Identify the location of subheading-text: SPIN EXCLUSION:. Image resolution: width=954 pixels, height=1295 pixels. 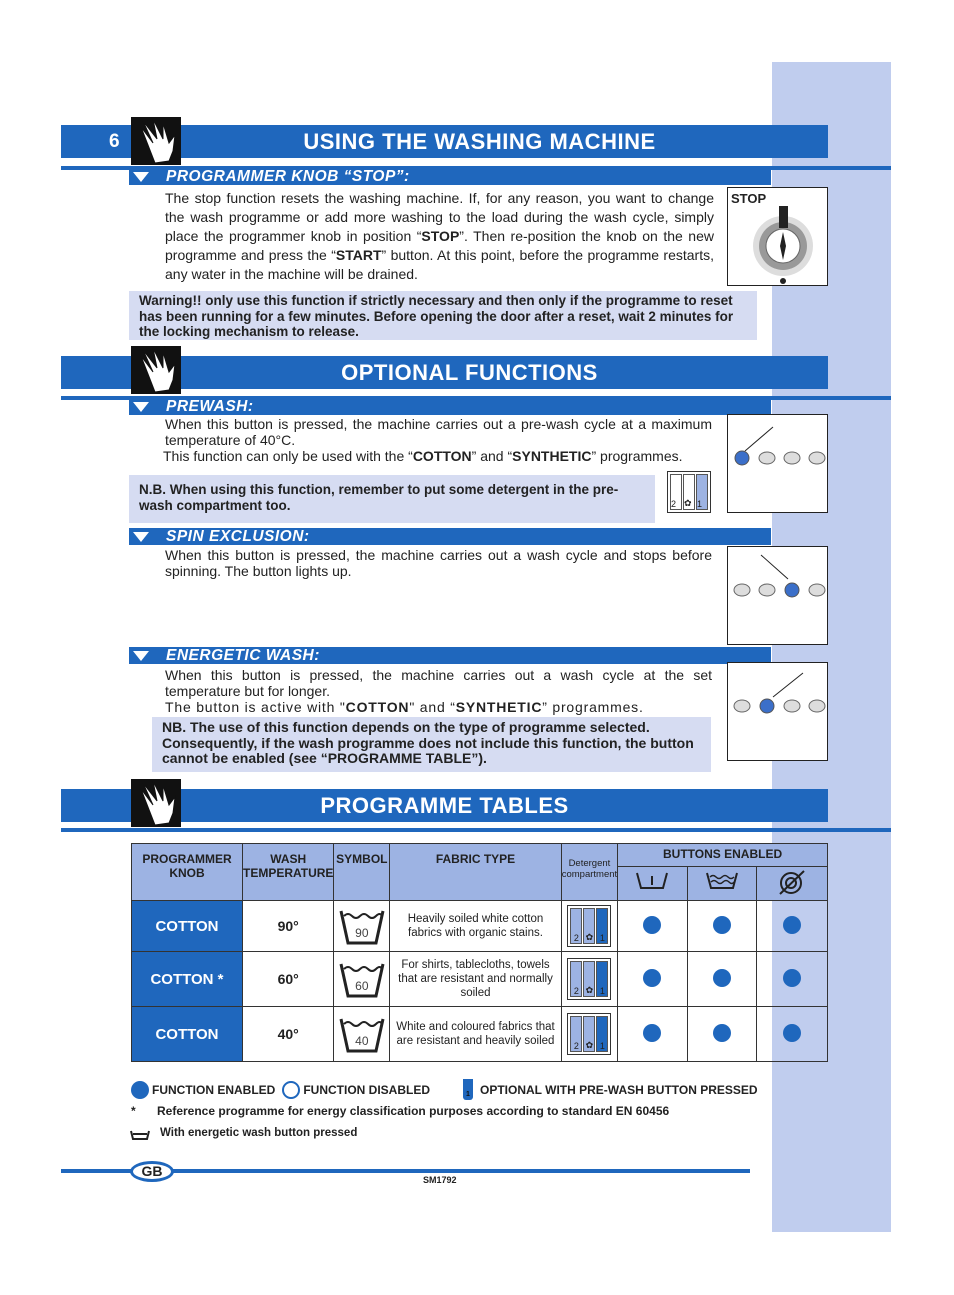
(238, 536).